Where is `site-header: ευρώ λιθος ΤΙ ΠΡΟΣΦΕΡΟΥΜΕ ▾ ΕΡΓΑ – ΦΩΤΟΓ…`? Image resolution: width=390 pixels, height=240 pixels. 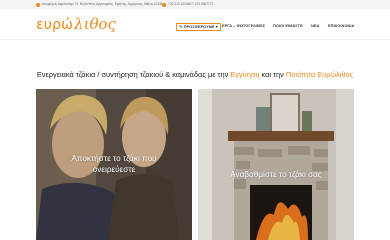
site-header: ευρώ λιθος ΤΙ ΠΡΟΣΦΕΡΟΥΜΕ ▾ ΕΡΓΑ – ΦΩΤΟΓ… is located at coordinates (195, 24).